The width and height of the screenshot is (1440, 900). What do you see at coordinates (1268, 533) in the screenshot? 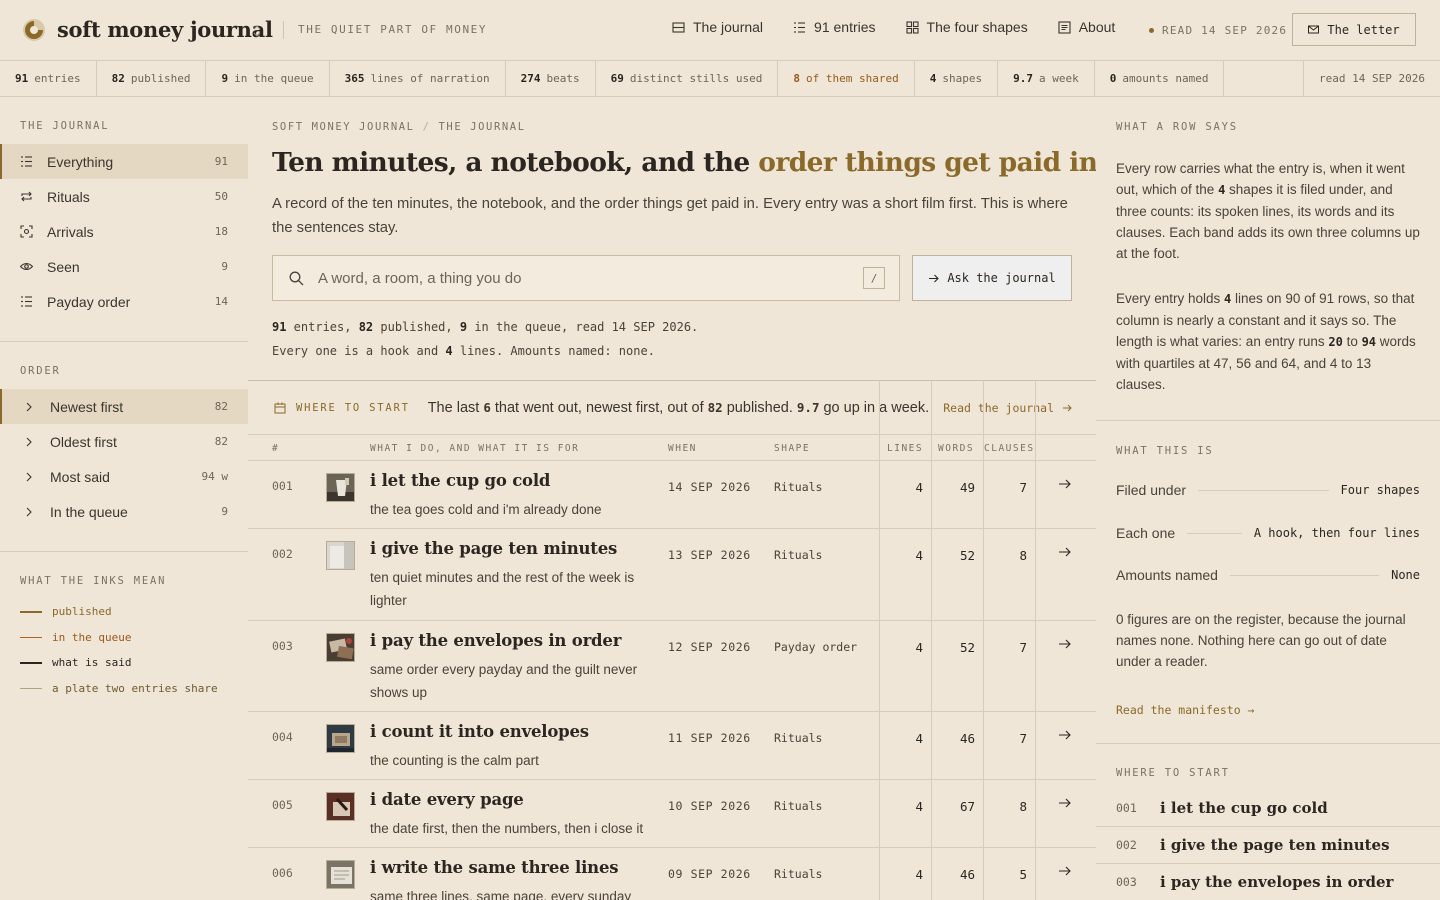
I see `fact-each-one: Each one A hook, then four lines` at bounding box center [1268, 533].